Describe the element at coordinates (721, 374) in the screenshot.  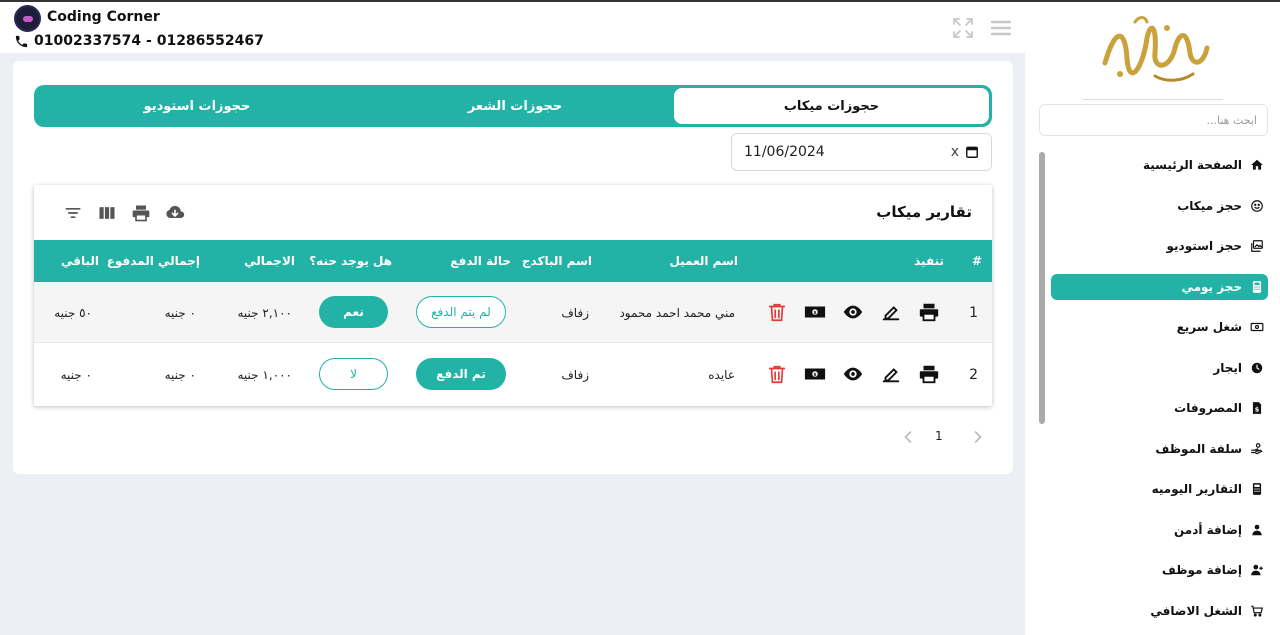
I see `client-name: عايده` at that location.